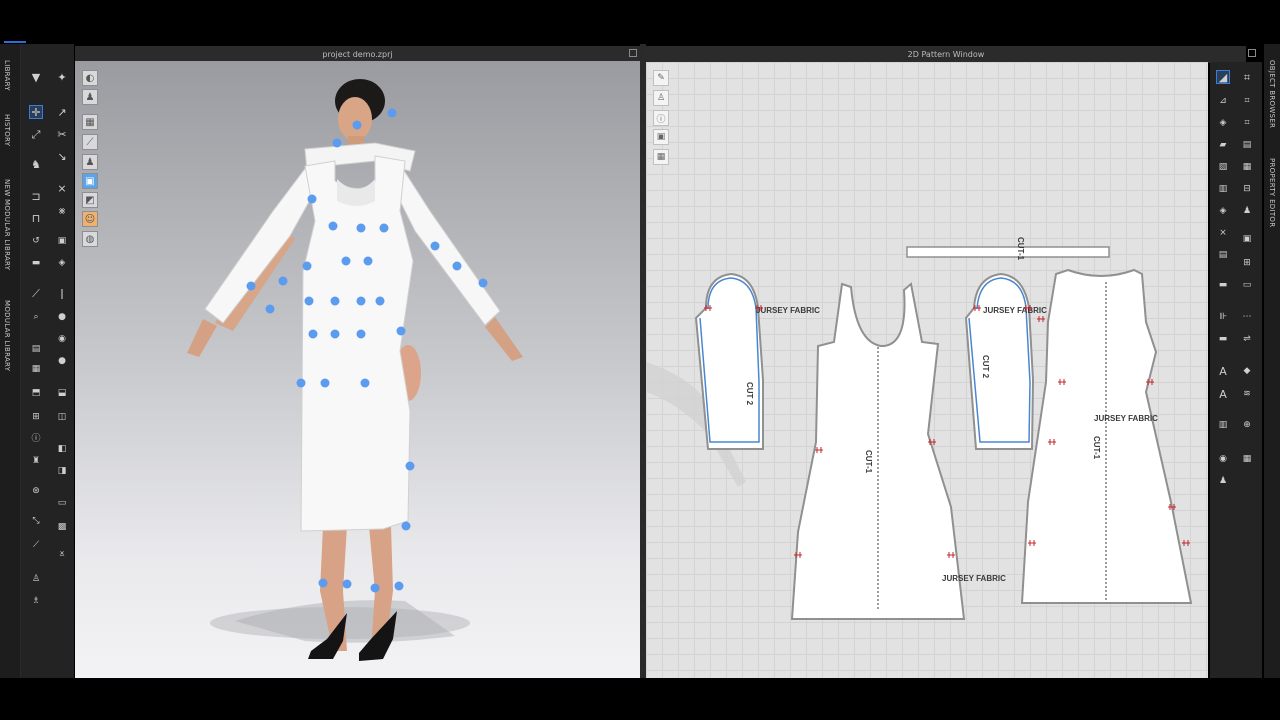  I want to click on cut-pattern-icon: ⨯, so click(1223, 233).